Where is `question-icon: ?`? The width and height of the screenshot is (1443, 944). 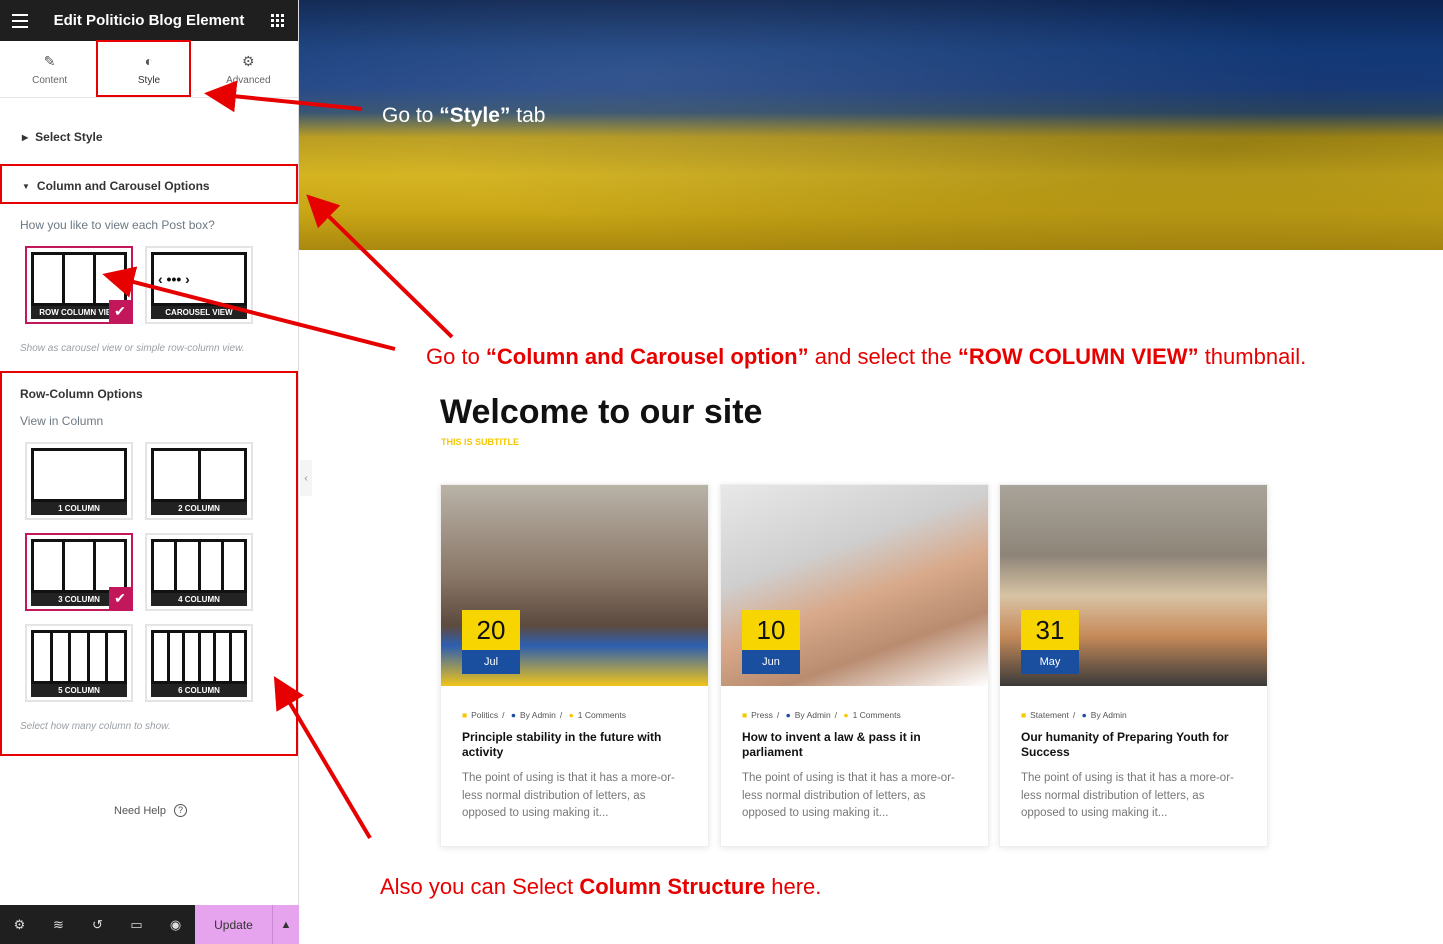 question-icon: ? is located at coordinates (180, 810).